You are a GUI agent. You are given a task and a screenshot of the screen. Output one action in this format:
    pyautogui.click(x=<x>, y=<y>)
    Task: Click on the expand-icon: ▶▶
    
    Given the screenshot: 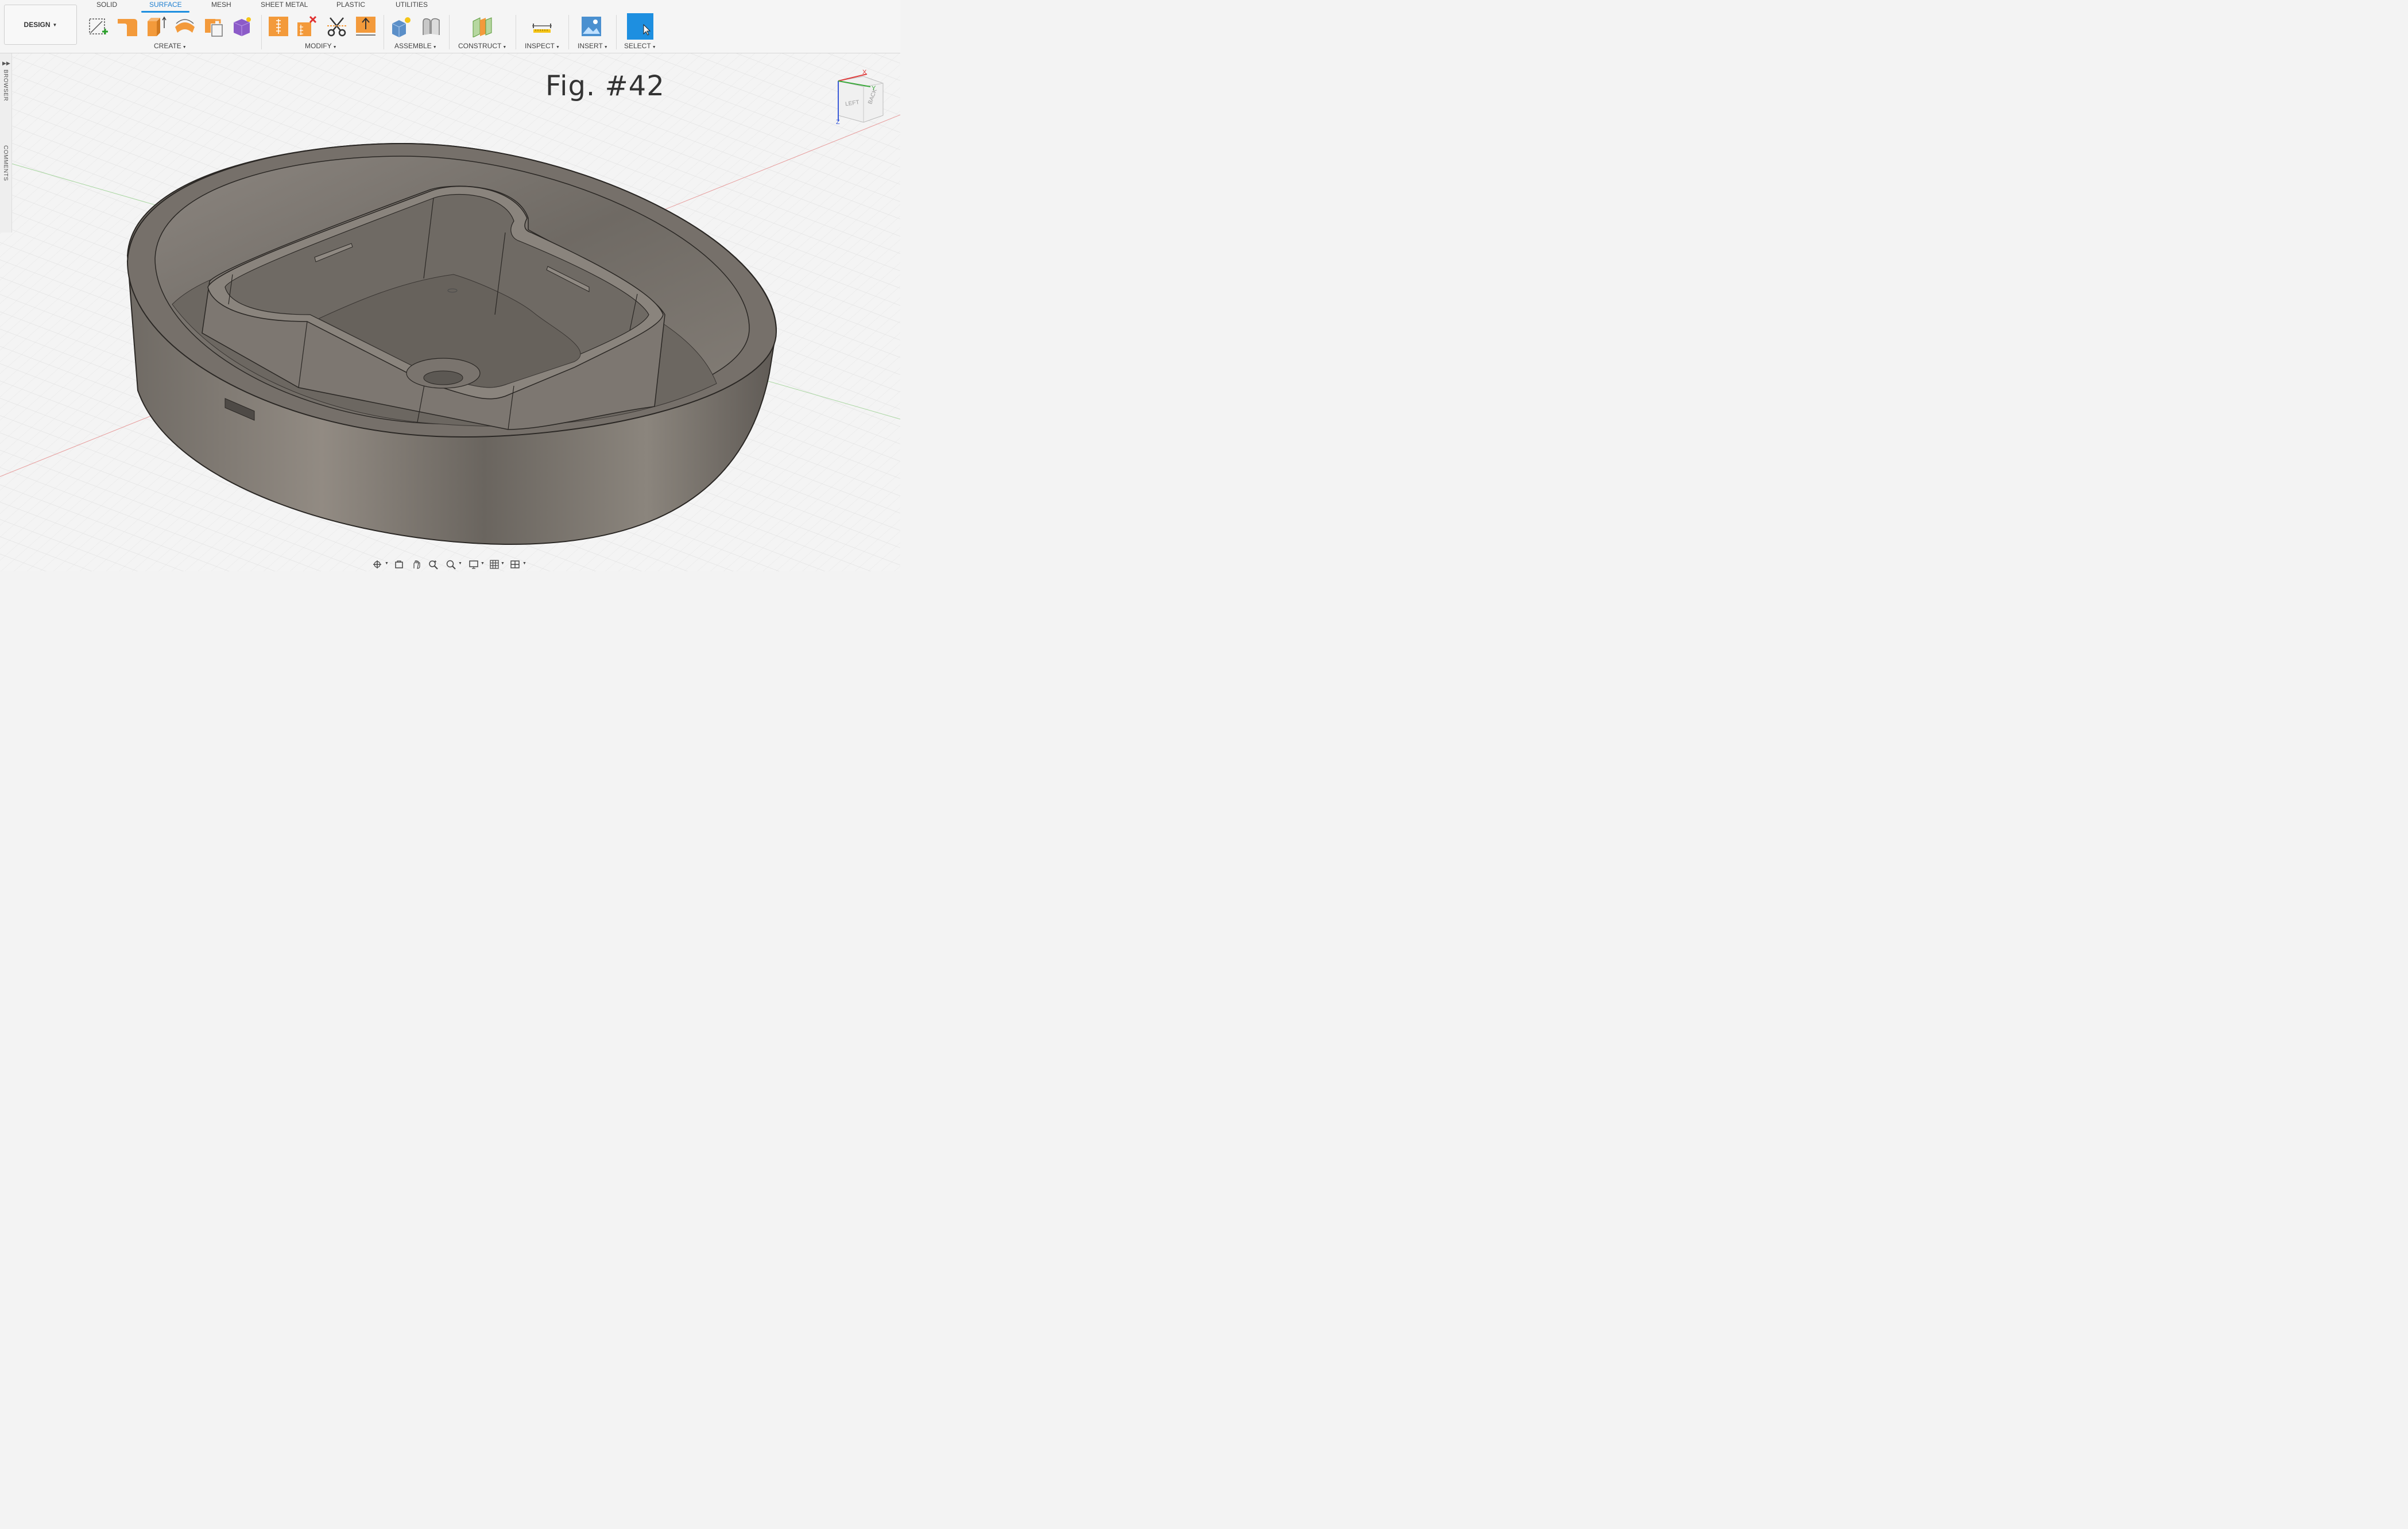 What is the action you would take?
    pyautogui.click(x=6, y=63)
    